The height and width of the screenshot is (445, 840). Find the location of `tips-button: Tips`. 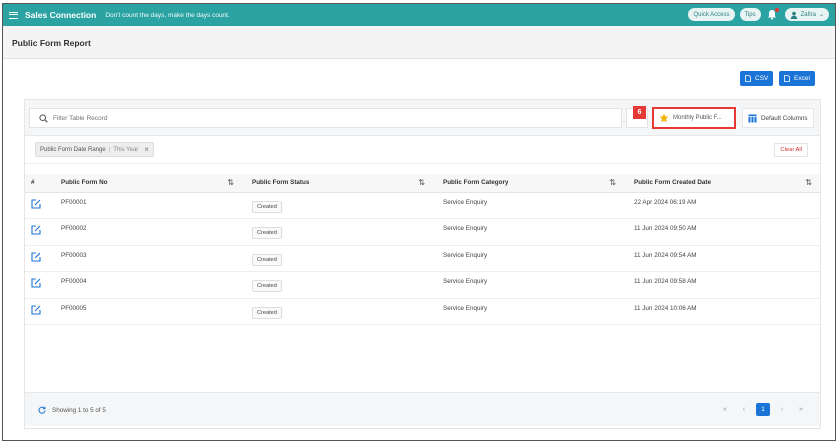

tips-button: Tips is located at coordinates (750, 14).